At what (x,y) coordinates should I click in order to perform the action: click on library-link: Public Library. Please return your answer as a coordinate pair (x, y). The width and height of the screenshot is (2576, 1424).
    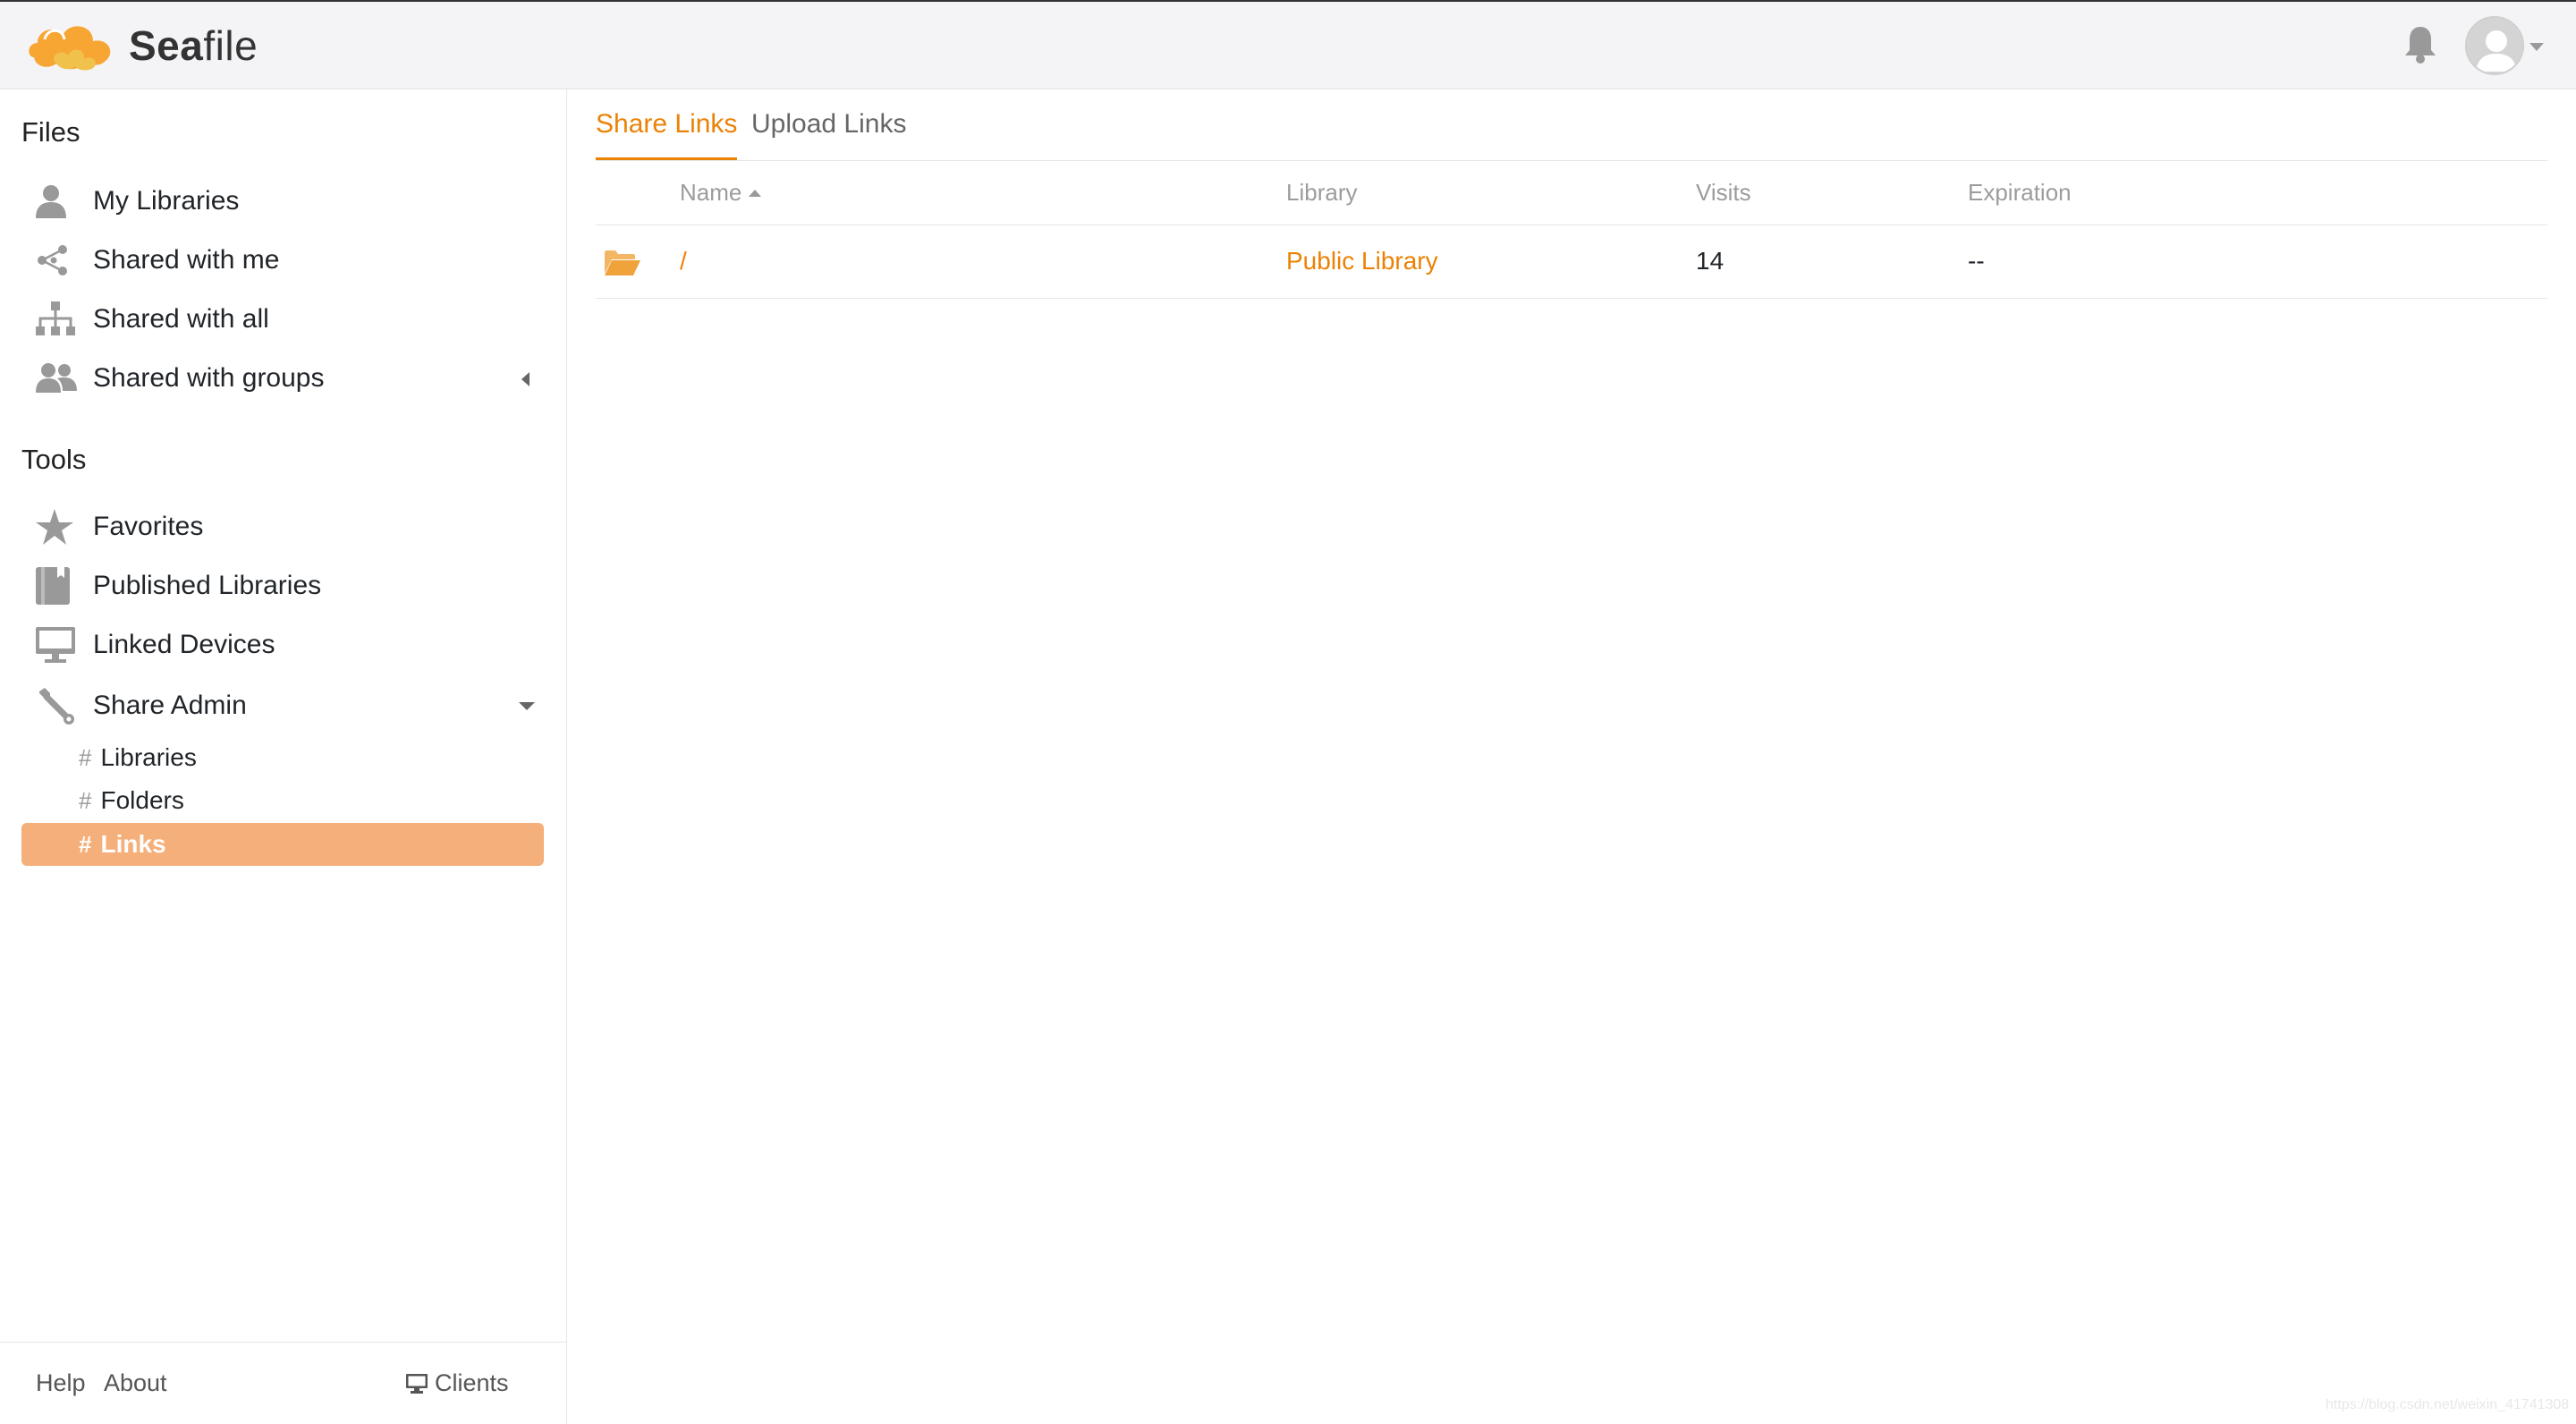
    Looking at the image, I should click on (1362, 261).